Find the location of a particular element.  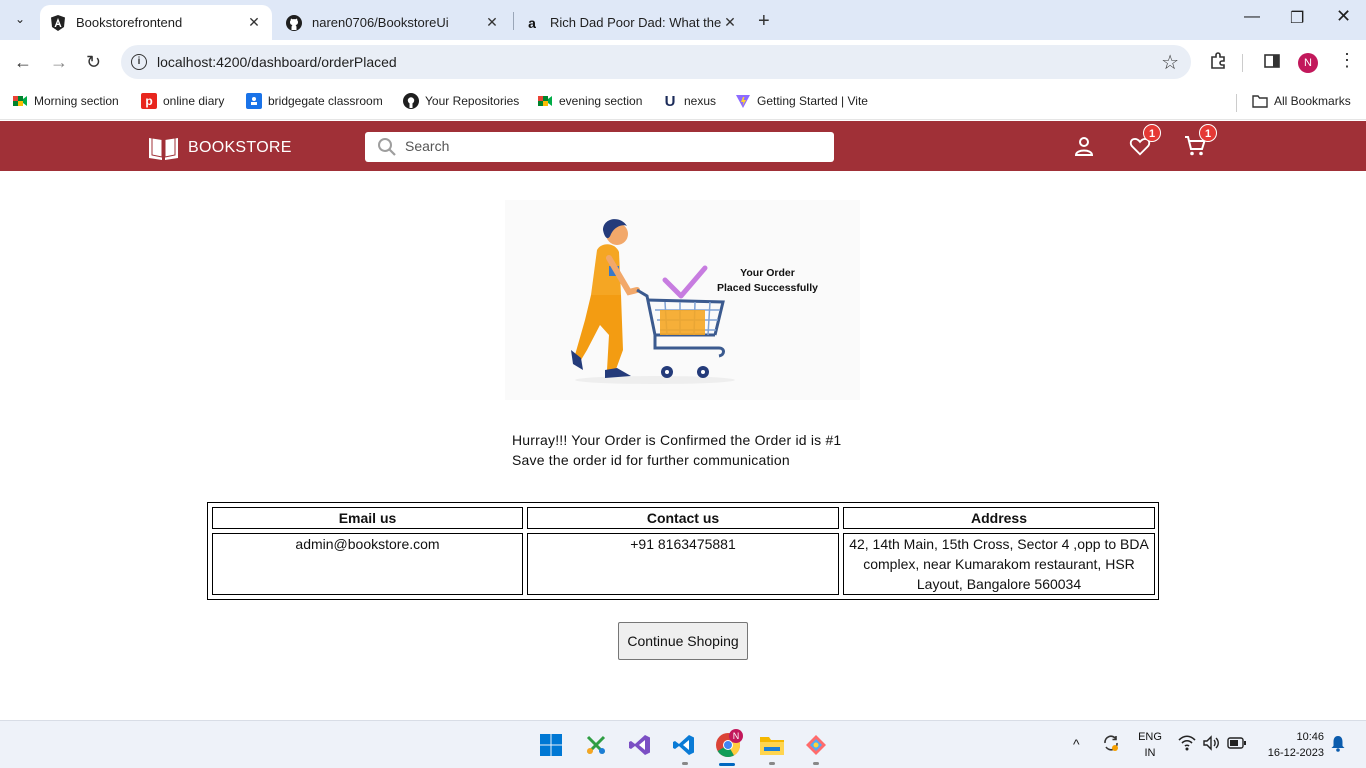

tab-rich-dad-amazon: a Rich Dad Poor Dad: What the Ri ✕ is located at coordinates (631, 22).